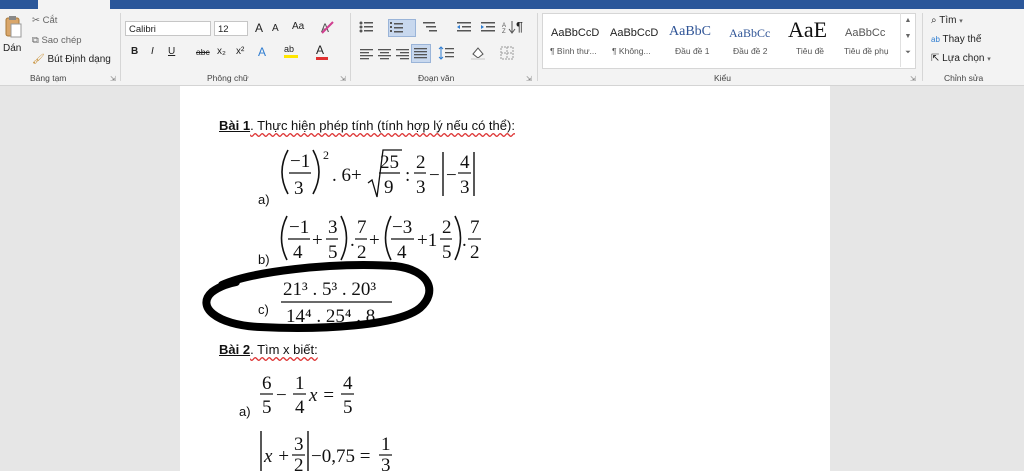 This screenshot has height=471, width=1024. I want to click on x1-numerator-1: 6, so click(267, 383).